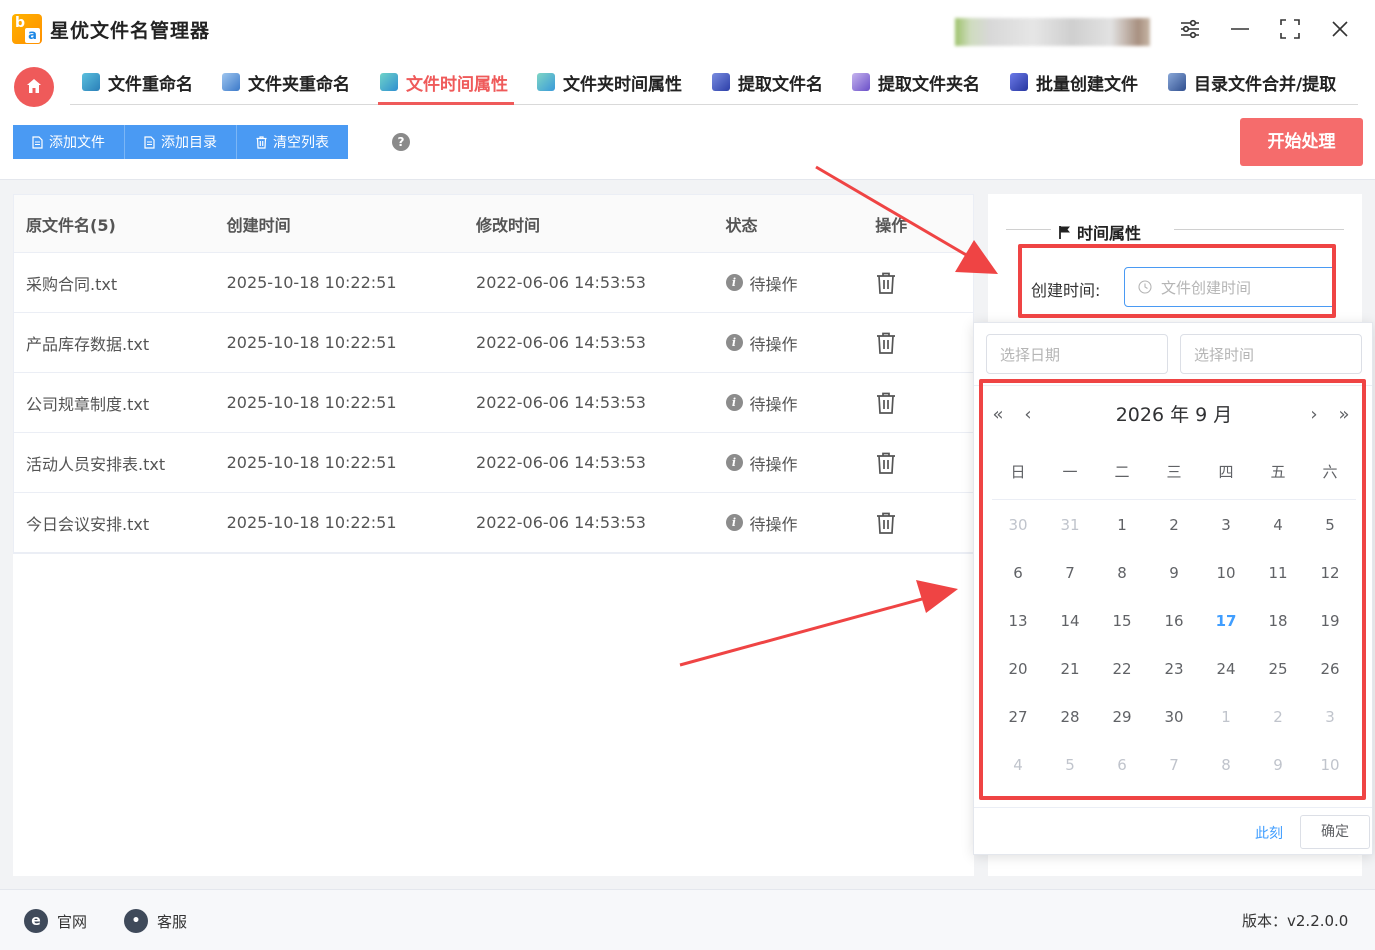  I want to click on cell-filename: 产品库存数据.txt, so click(88, 344).